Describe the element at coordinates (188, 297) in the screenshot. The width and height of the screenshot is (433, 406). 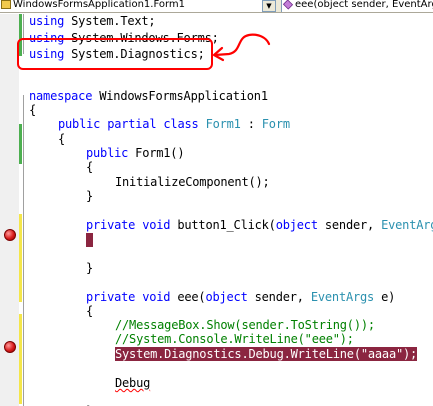
I see `code-text: eee(` at that location.